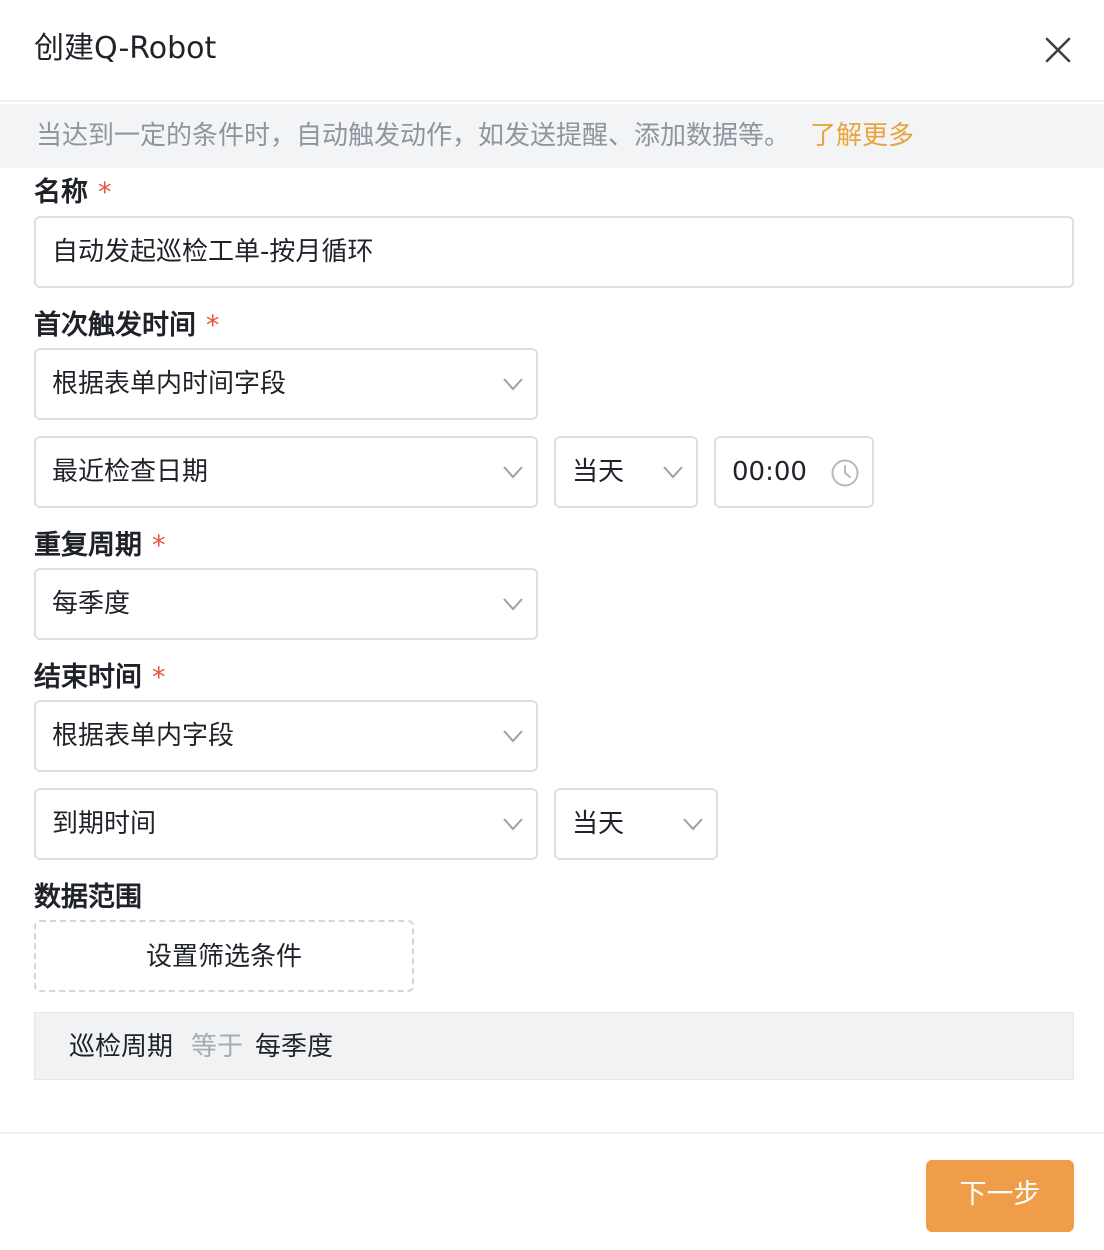 The image size is (1104, 1250). I want to click on first-trigger-offset-value: 当天, so click(598, 472).